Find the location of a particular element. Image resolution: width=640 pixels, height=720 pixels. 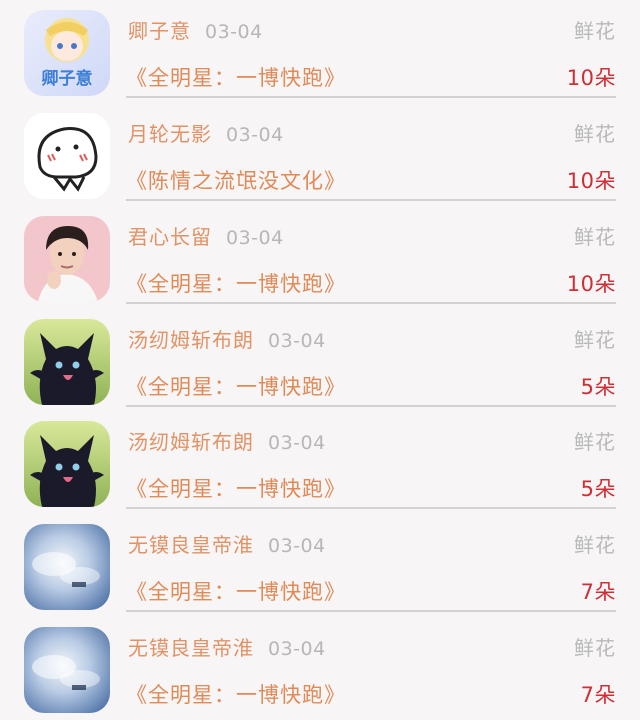

username: 卿子意 03-04 is located at coordinates (195, 29).